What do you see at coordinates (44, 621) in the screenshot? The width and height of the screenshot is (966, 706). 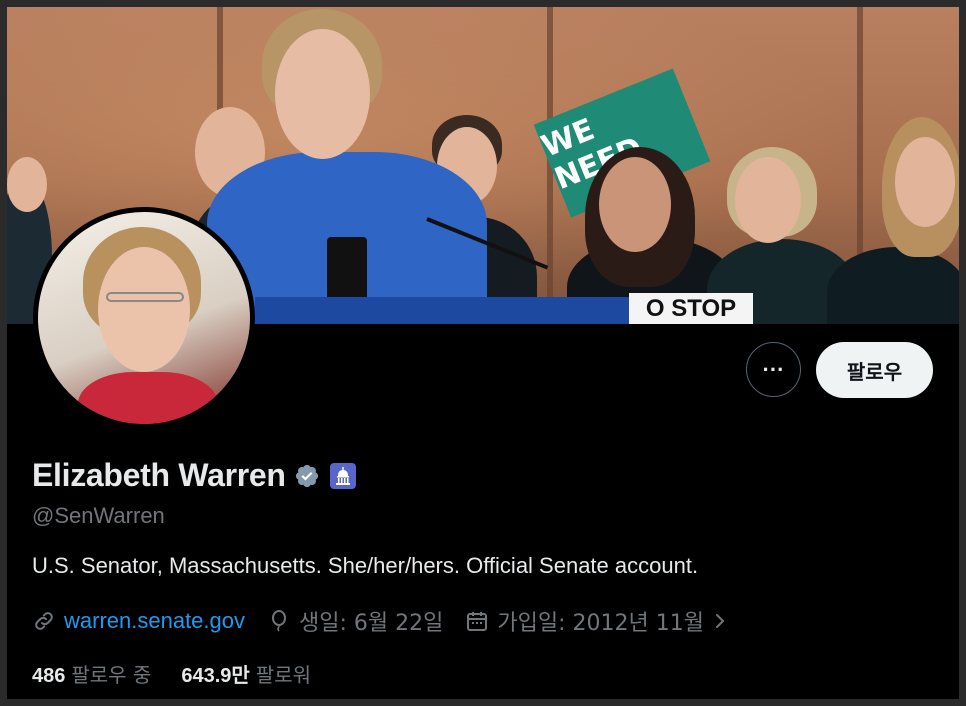 I see `link-icon` at bounding box center [44, 621].